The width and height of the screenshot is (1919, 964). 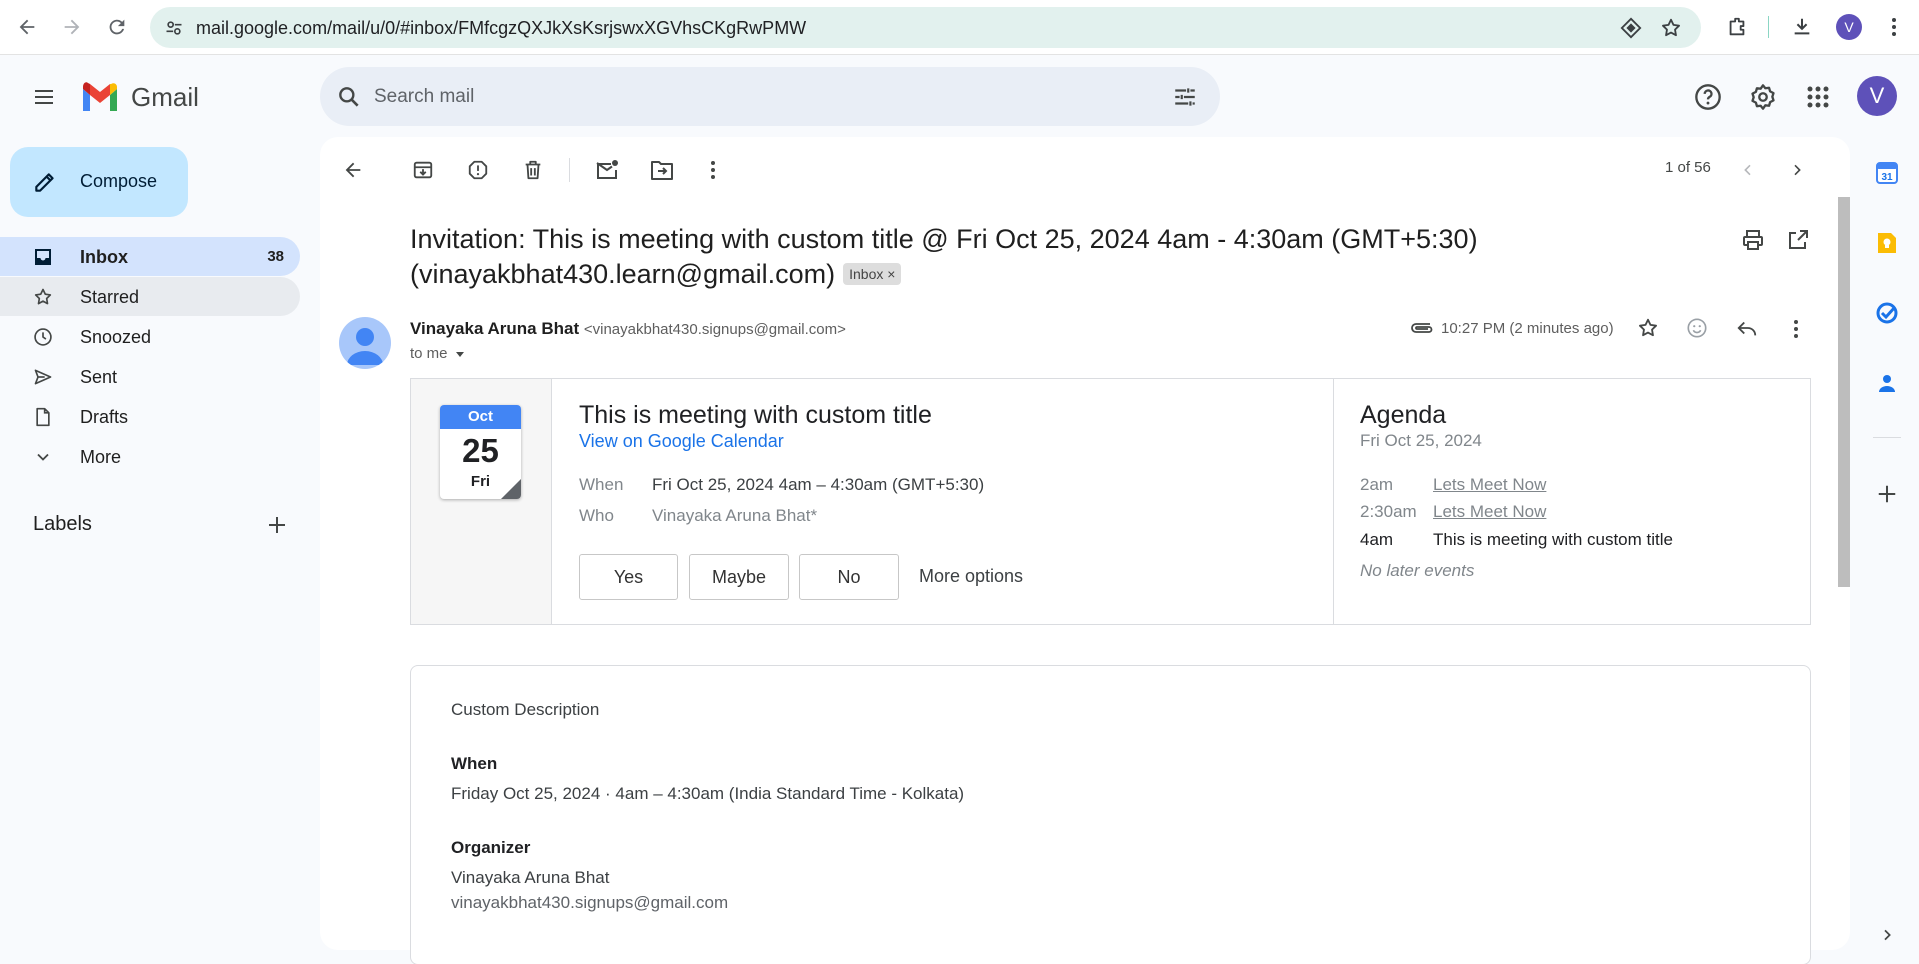 I want to click on newer-chevron-left-icon, so click(x=1748, y=170).